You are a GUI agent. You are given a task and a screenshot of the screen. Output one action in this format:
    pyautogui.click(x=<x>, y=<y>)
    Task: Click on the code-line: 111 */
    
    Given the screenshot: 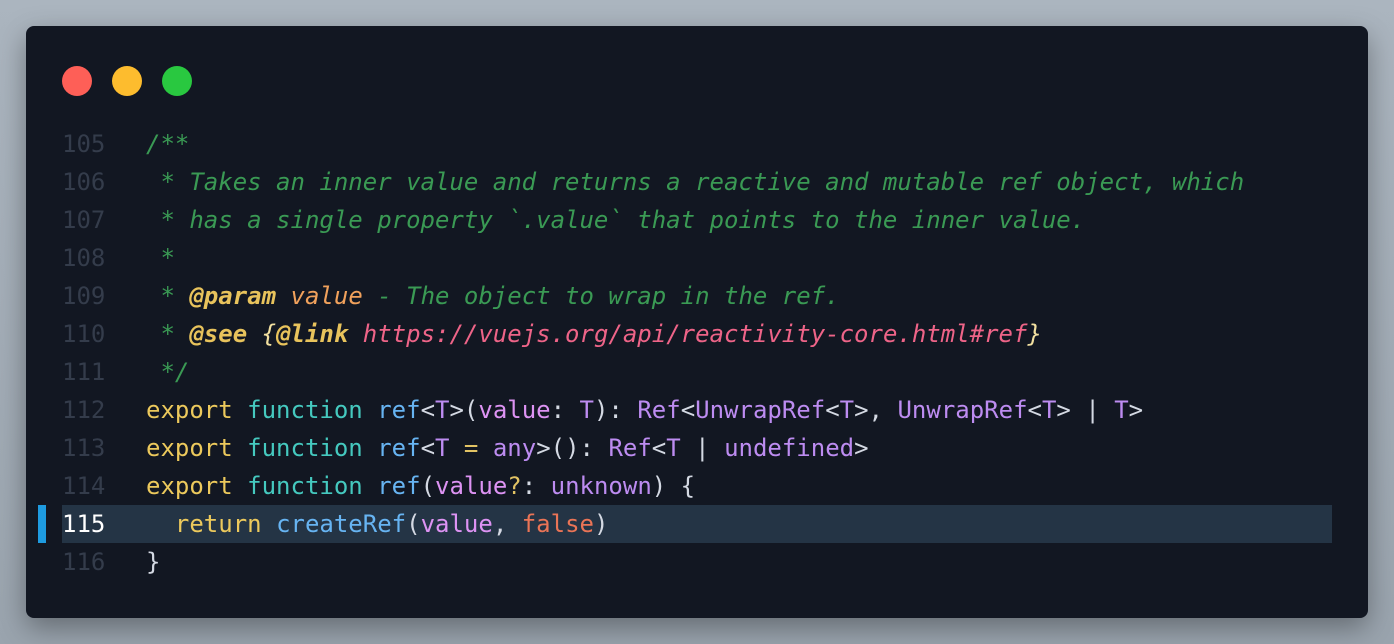 What is the action you would take?
    pyautogui.click(x=697, y=372)
    